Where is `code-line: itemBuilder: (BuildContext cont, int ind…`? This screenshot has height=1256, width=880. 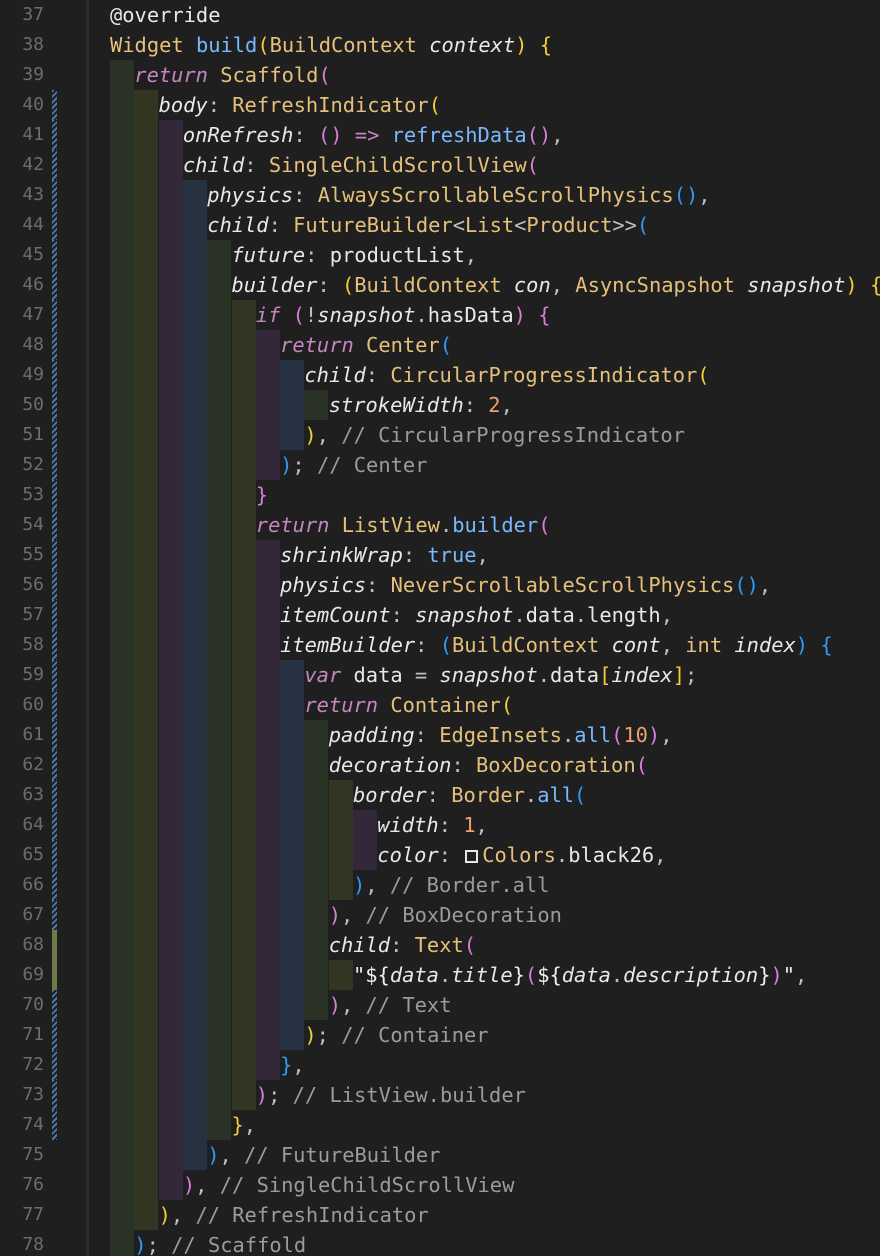
code-line: itemBuilder: (BuildContext cont, int ind… is located at coordinates (556, 645).